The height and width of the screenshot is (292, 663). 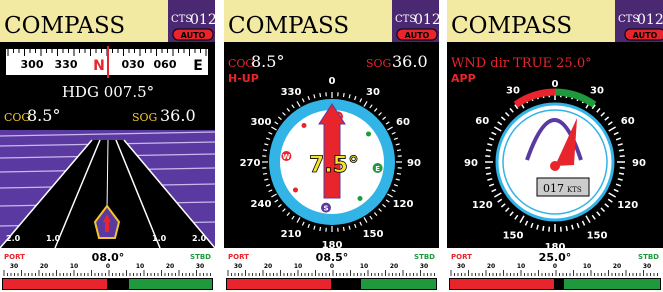 What do you see at coordinates (159, 238) in the screenshot?
I see `road-label-right1: 1.0` at bounding box center [159, 238].